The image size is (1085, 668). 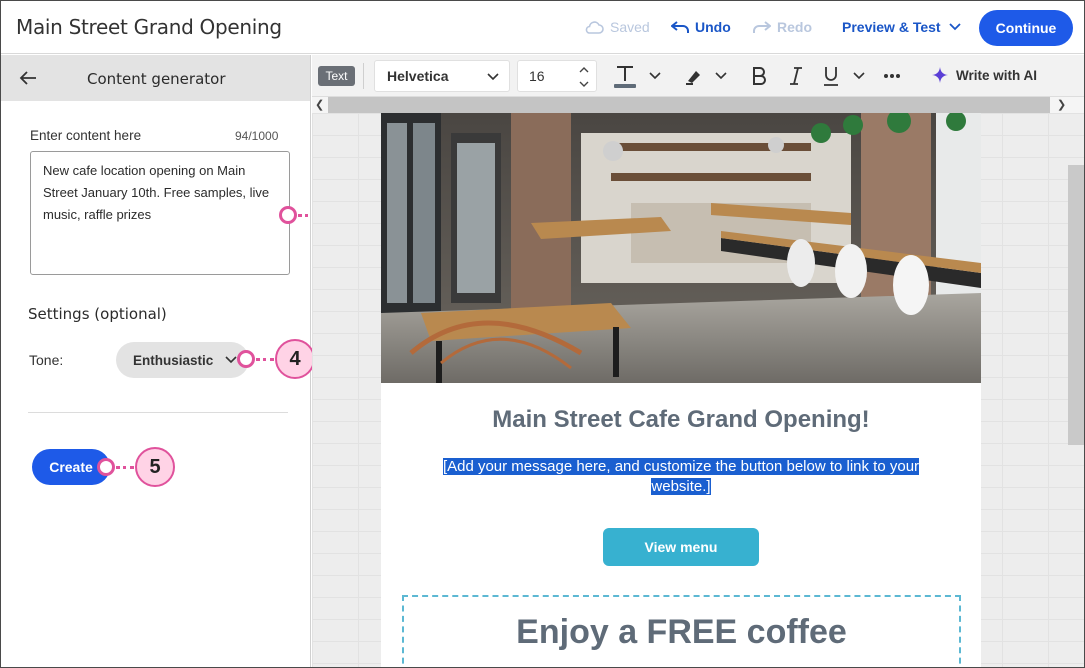 What do you see at coordinates (295, 359) in the screenshot?
I see `callout-number: 4` at bounding box center [295, 359].